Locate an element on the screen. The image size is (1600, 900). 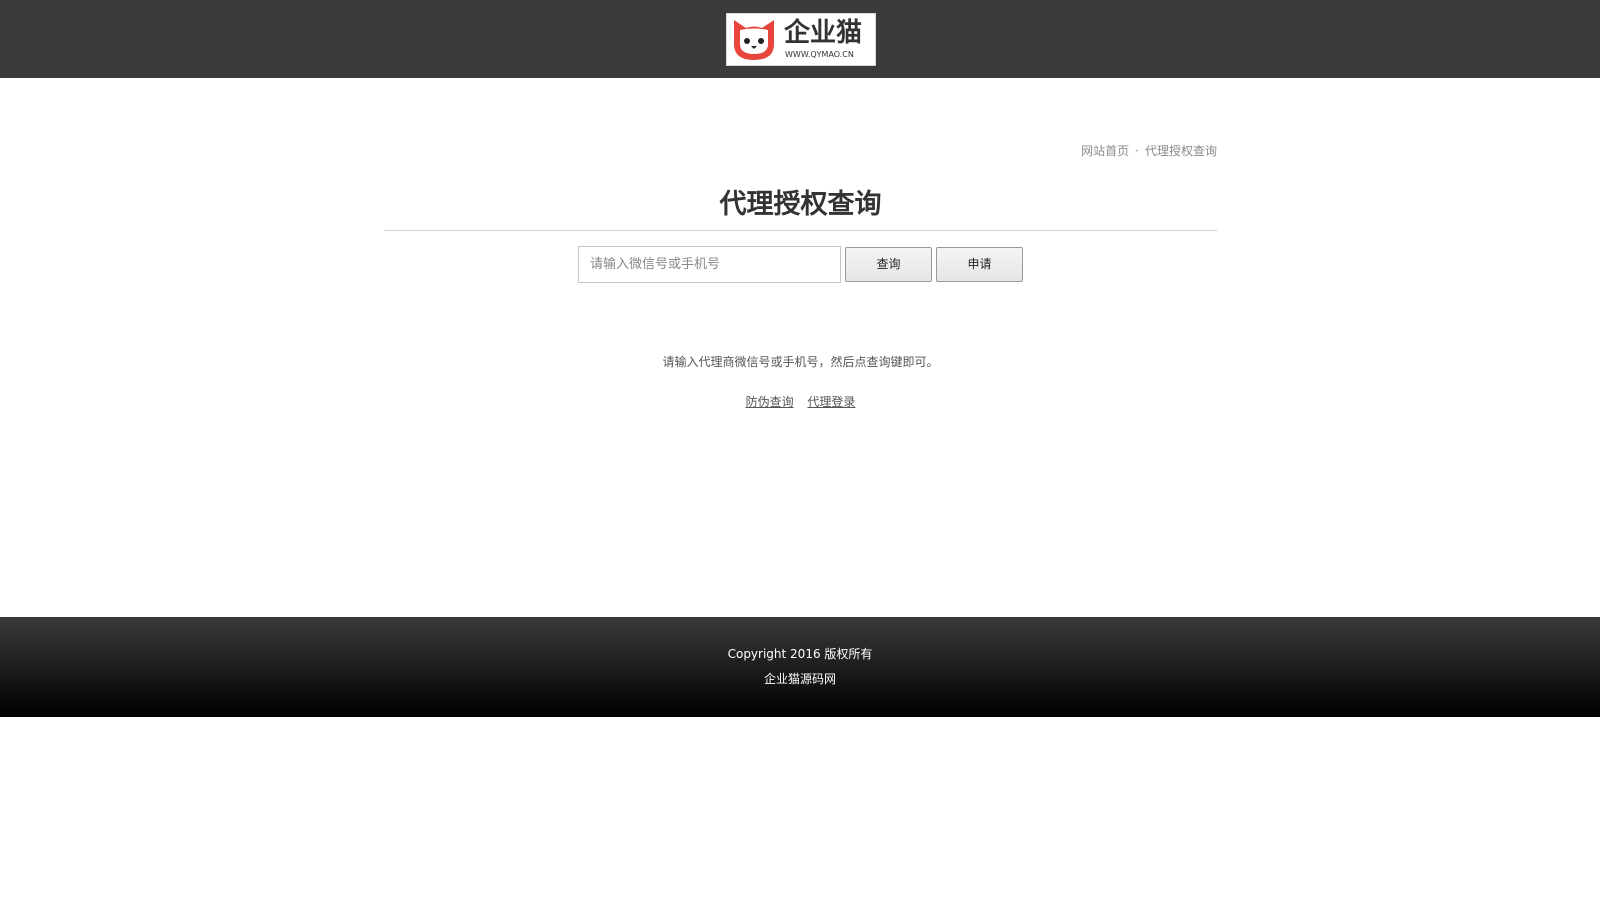
breadcrumb-home-link: 网站首页 is located at coordinates (1105, 151).